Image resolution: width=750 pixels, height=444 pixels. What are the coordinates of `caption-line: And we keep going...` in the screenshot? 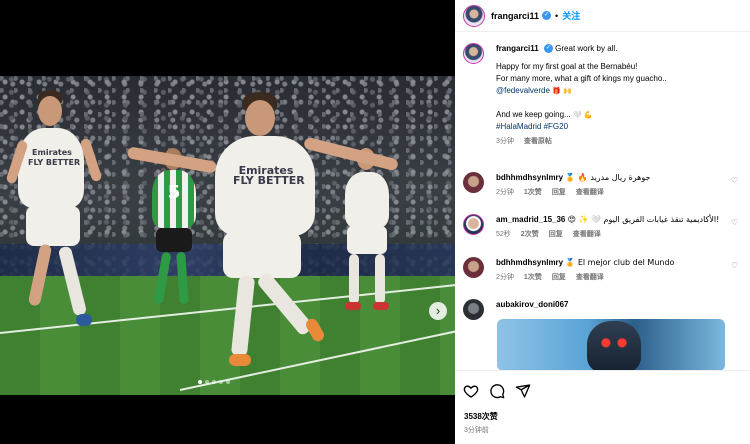 It's located at (533, 114).